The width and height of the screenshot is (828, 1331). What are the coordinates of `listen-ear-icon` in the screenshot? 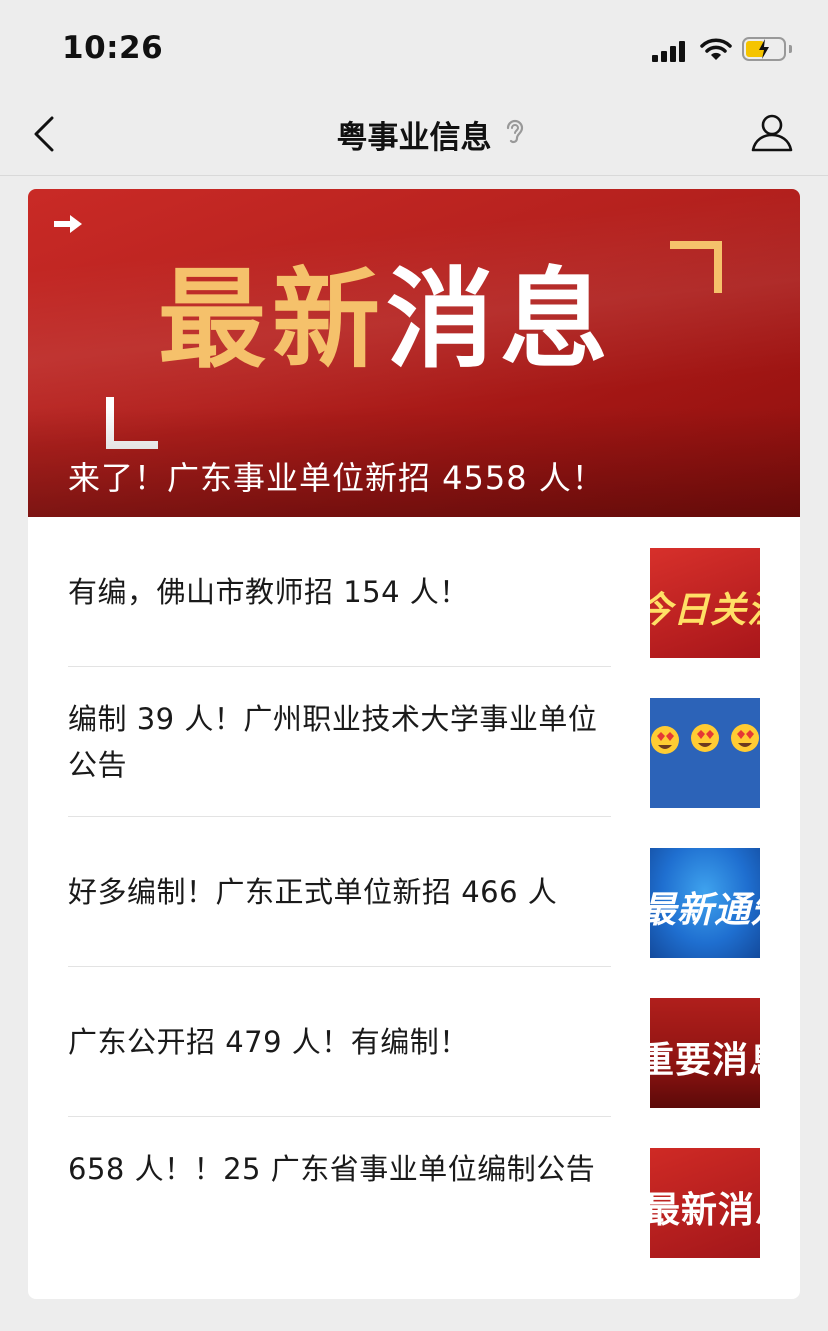 It's located at (515, 132).